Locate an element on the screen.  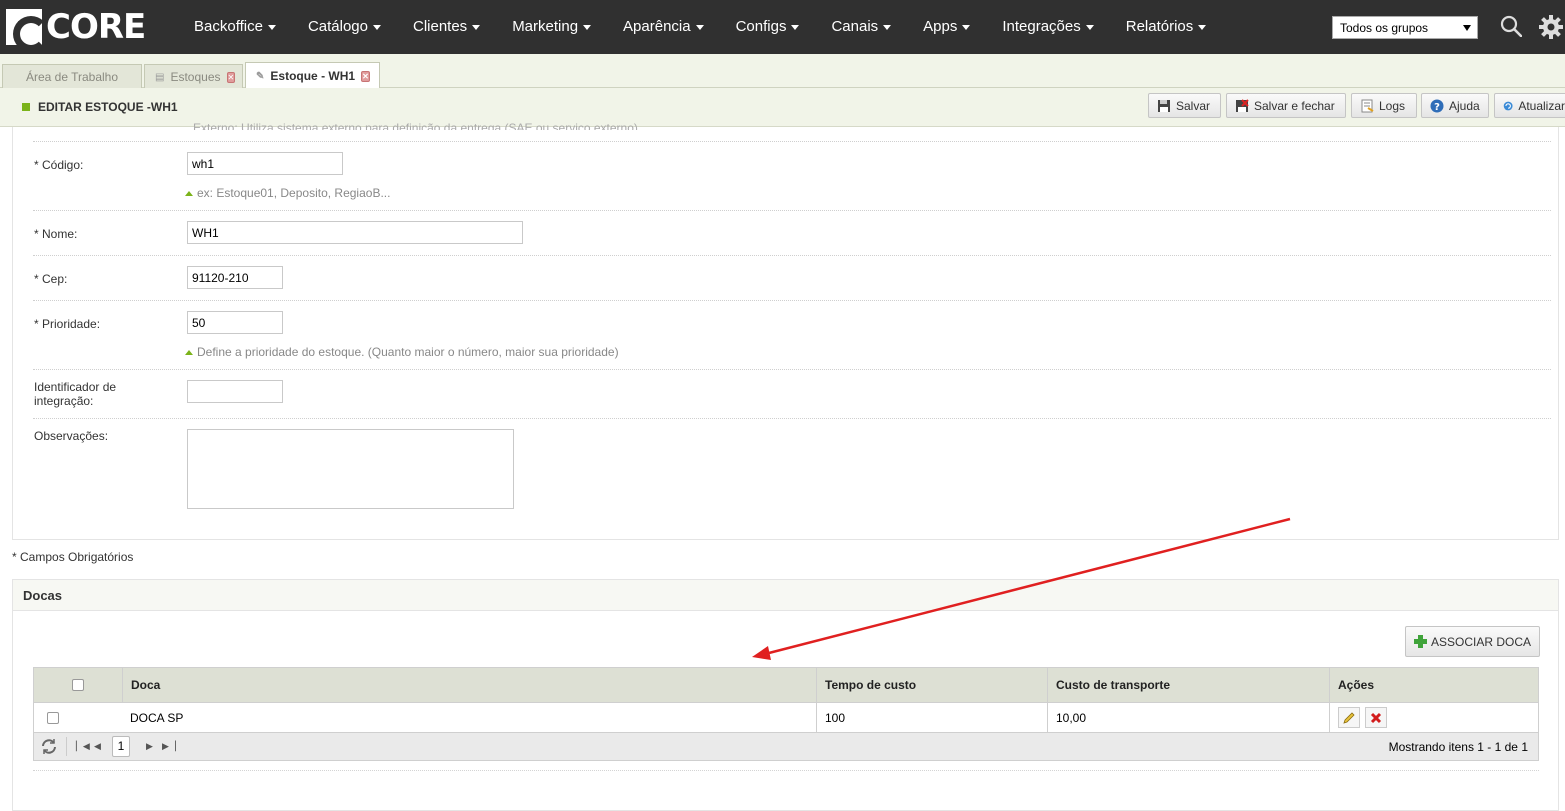
menu-relatorios: Relatórios is located at coordinates (1166, 27).